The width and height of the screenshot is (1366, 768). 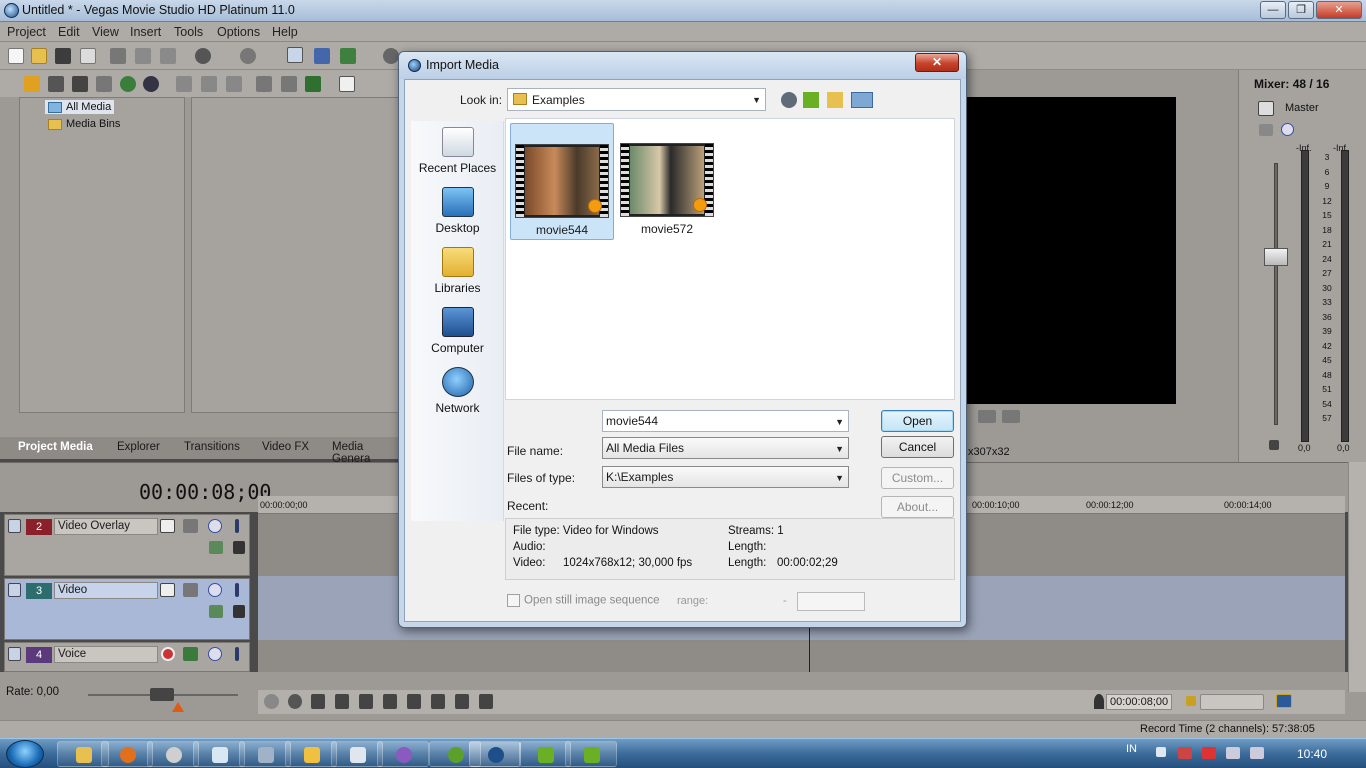 I want to click on import-media-icon, so click(x=56, y=84).